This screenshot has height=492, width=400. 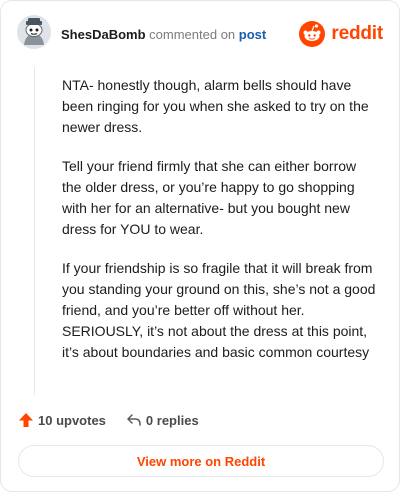 What do you see at coordinates (103, 34) in the screenshot?
I see `username-link: ShesDaBomb` at bounding box center [103, 34].